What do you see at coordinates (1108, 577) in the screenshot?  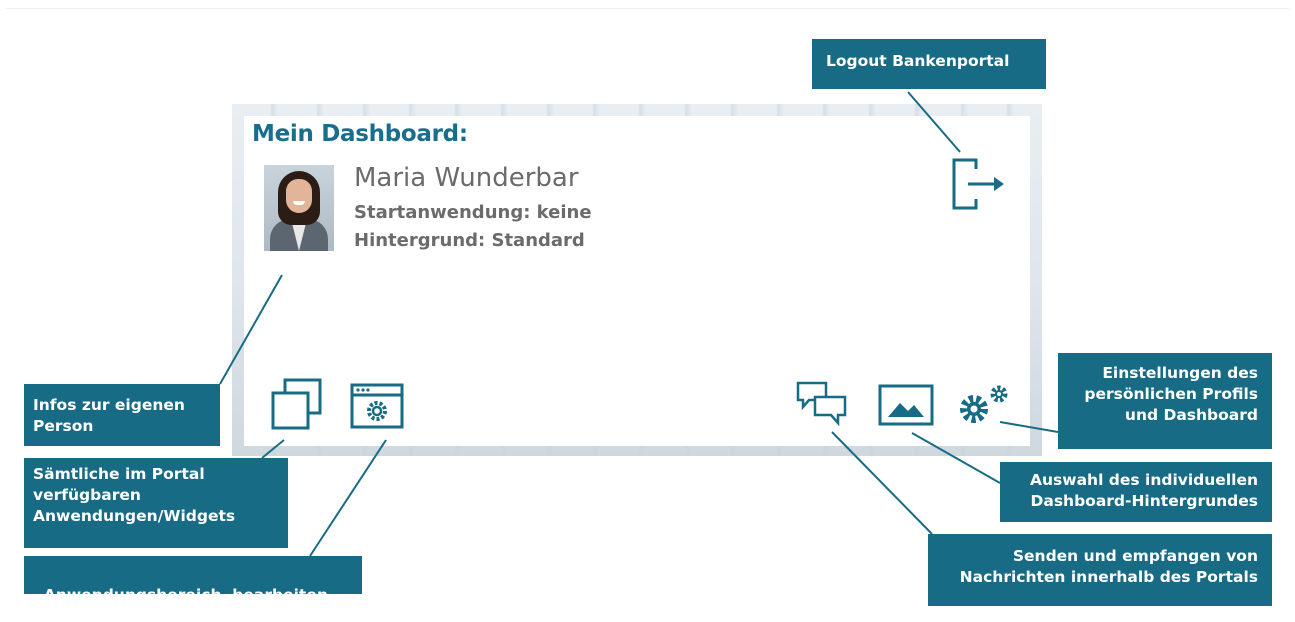 I see `callout-messages-line-2: Nachrichten innerhalb des Portals` at bounding box center [1108, 577].